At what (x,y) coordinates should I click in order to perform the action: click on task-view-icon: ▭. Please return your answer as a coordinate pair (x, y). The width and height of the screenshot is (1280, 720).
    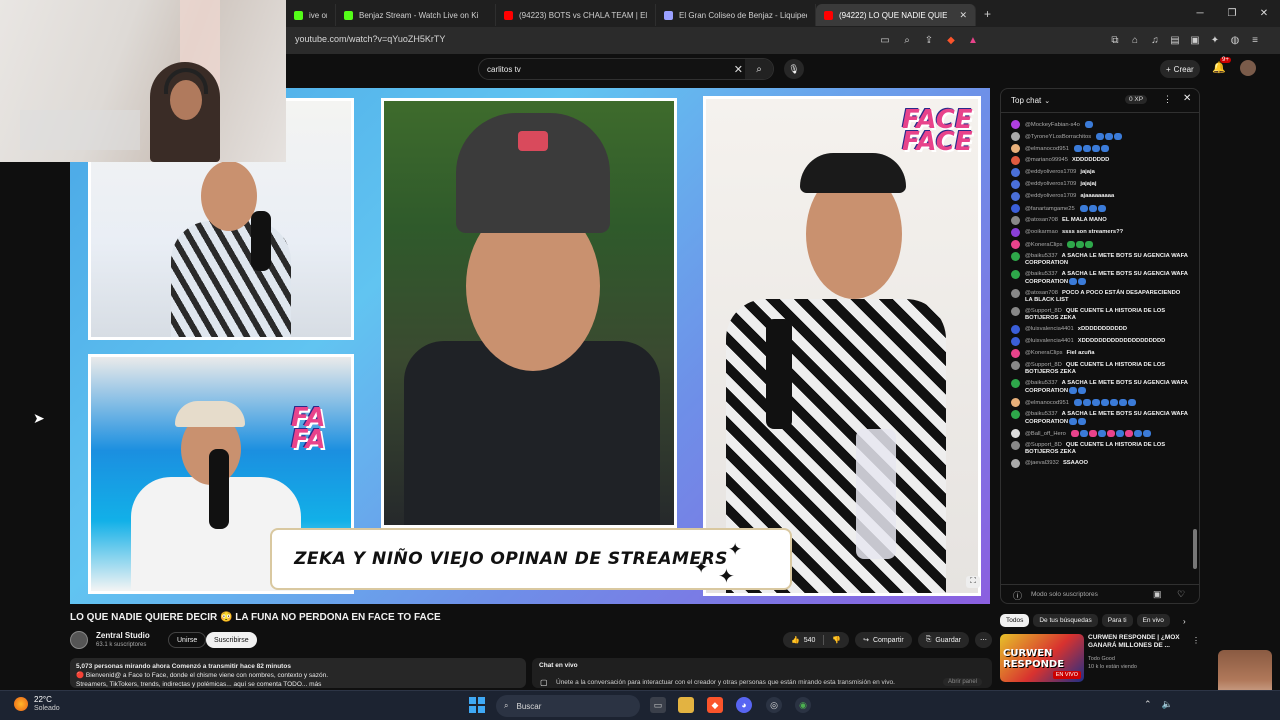
    Looking at the image, I should click on (658, 705).